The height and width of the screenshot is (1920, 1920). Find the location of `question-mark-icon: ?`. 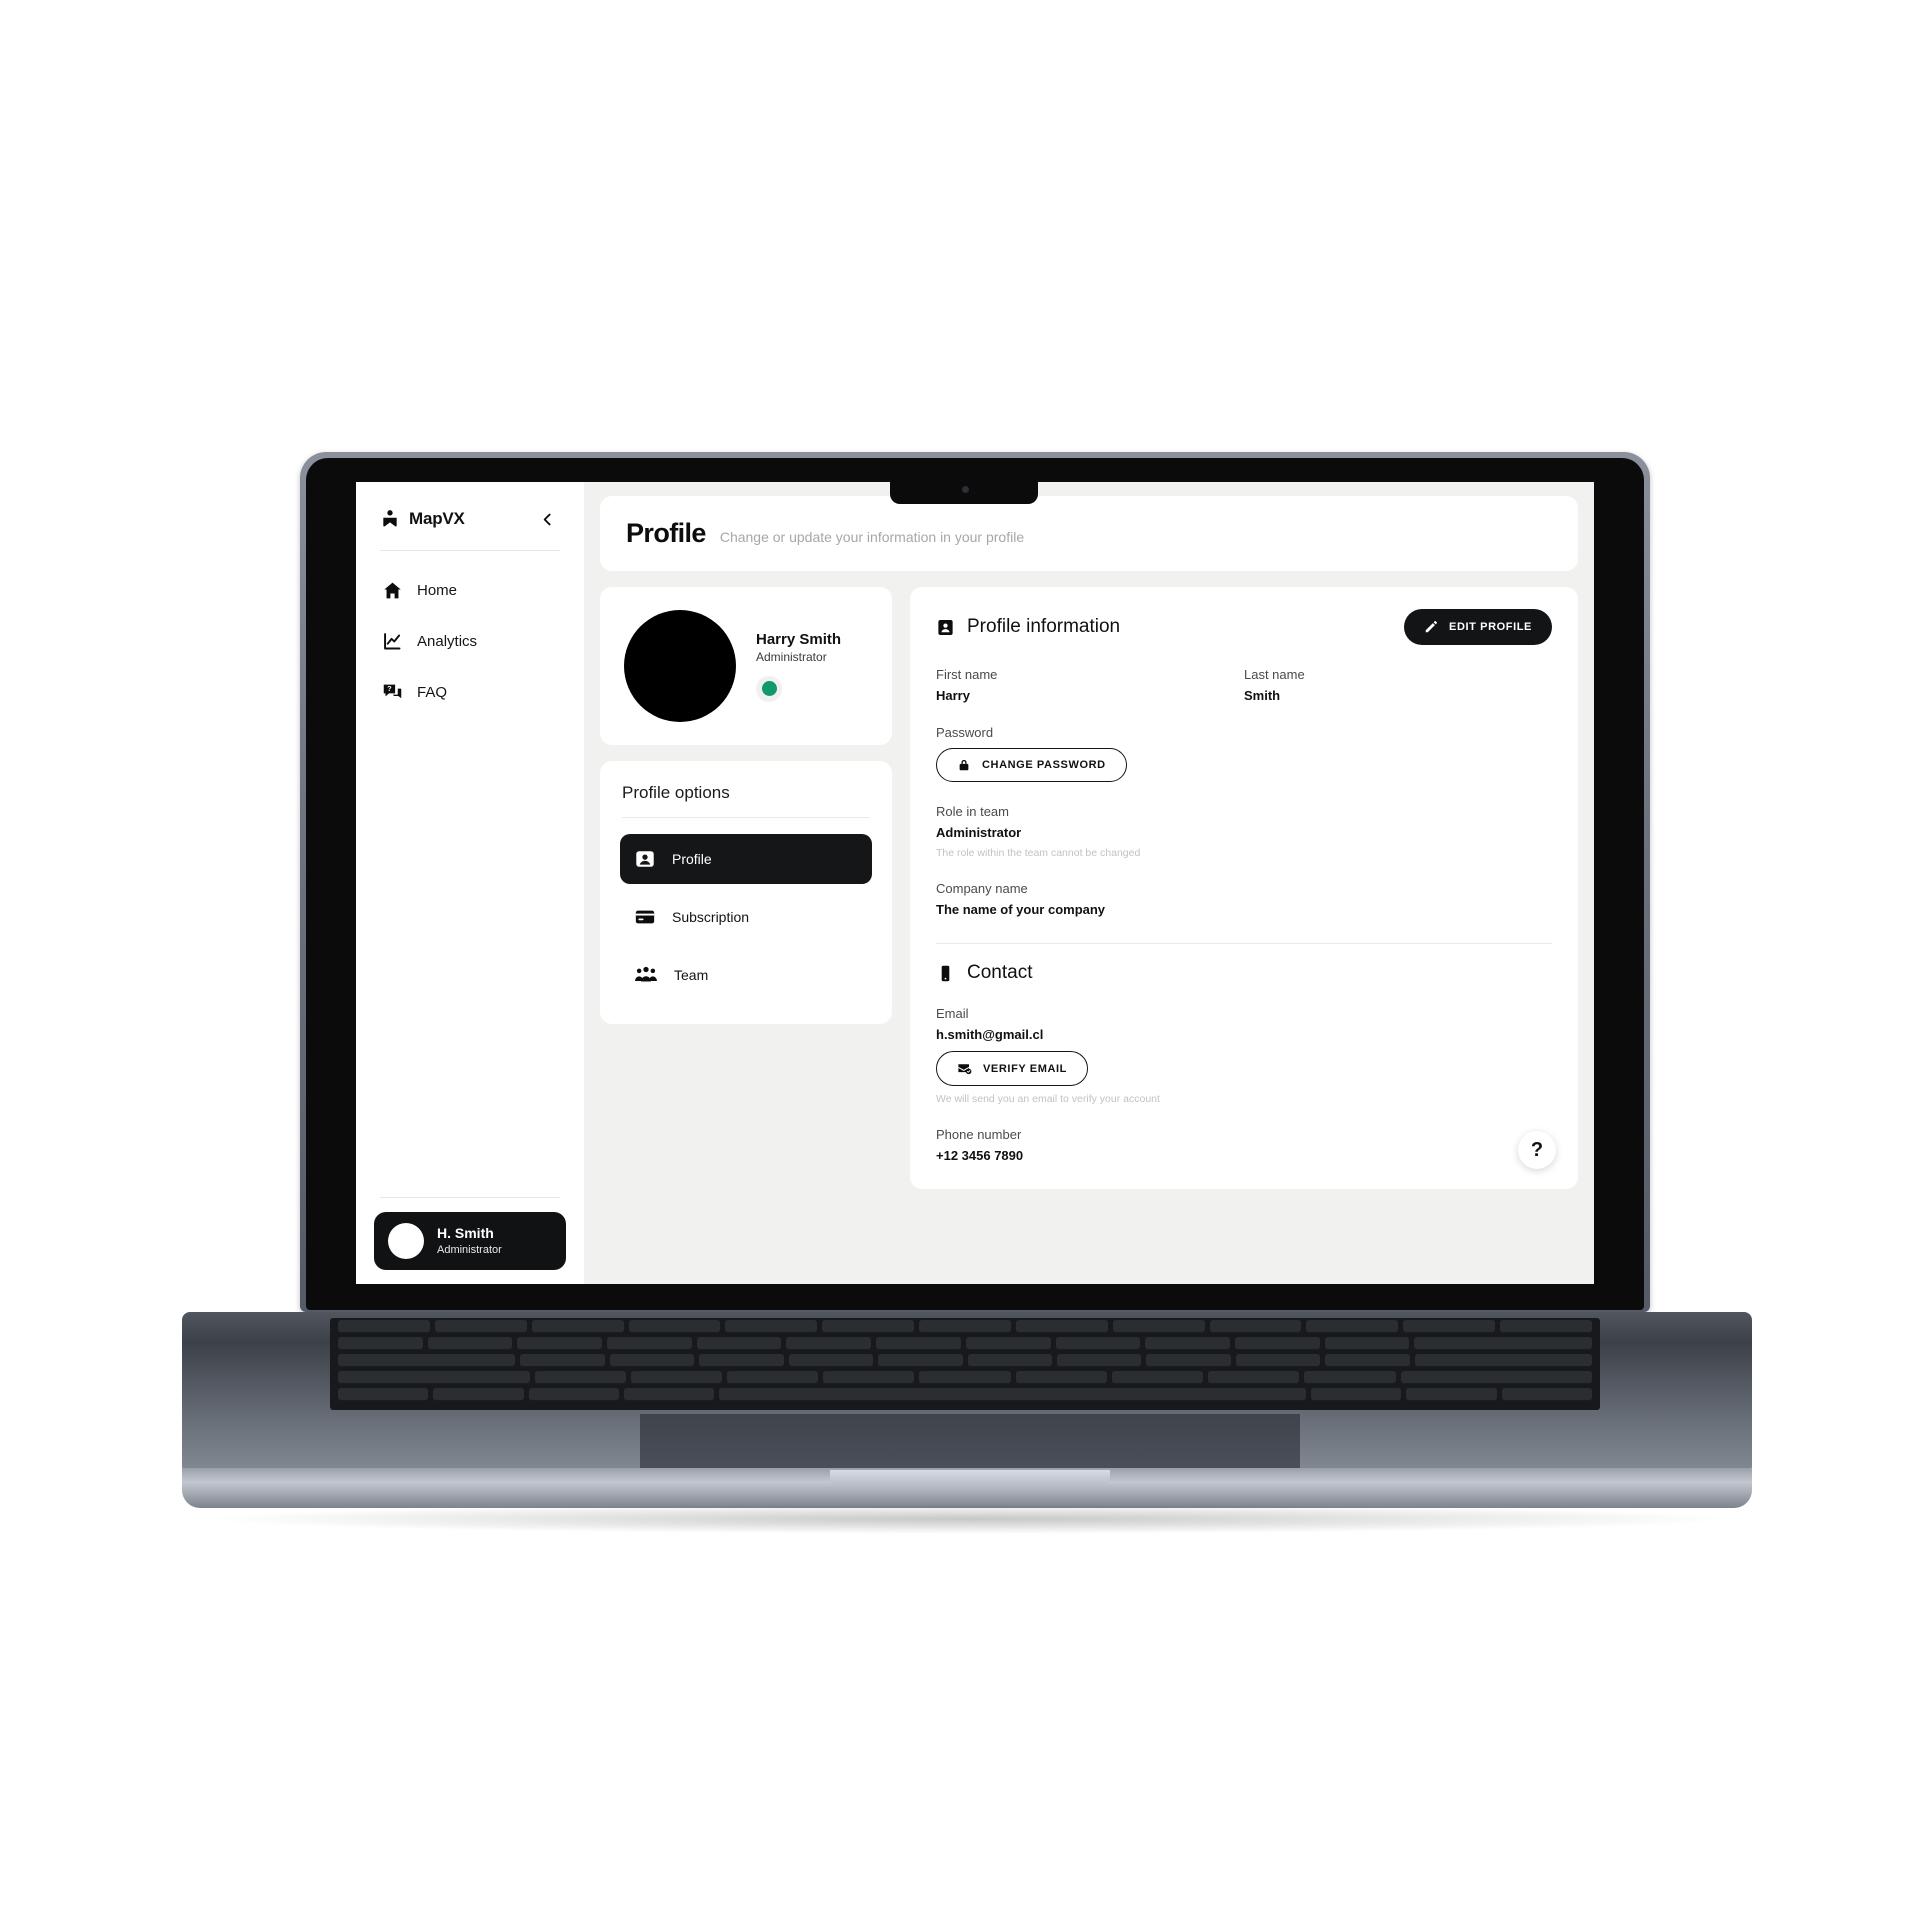

question-mark-icon: ? is located at coordinates (1537, 1149).